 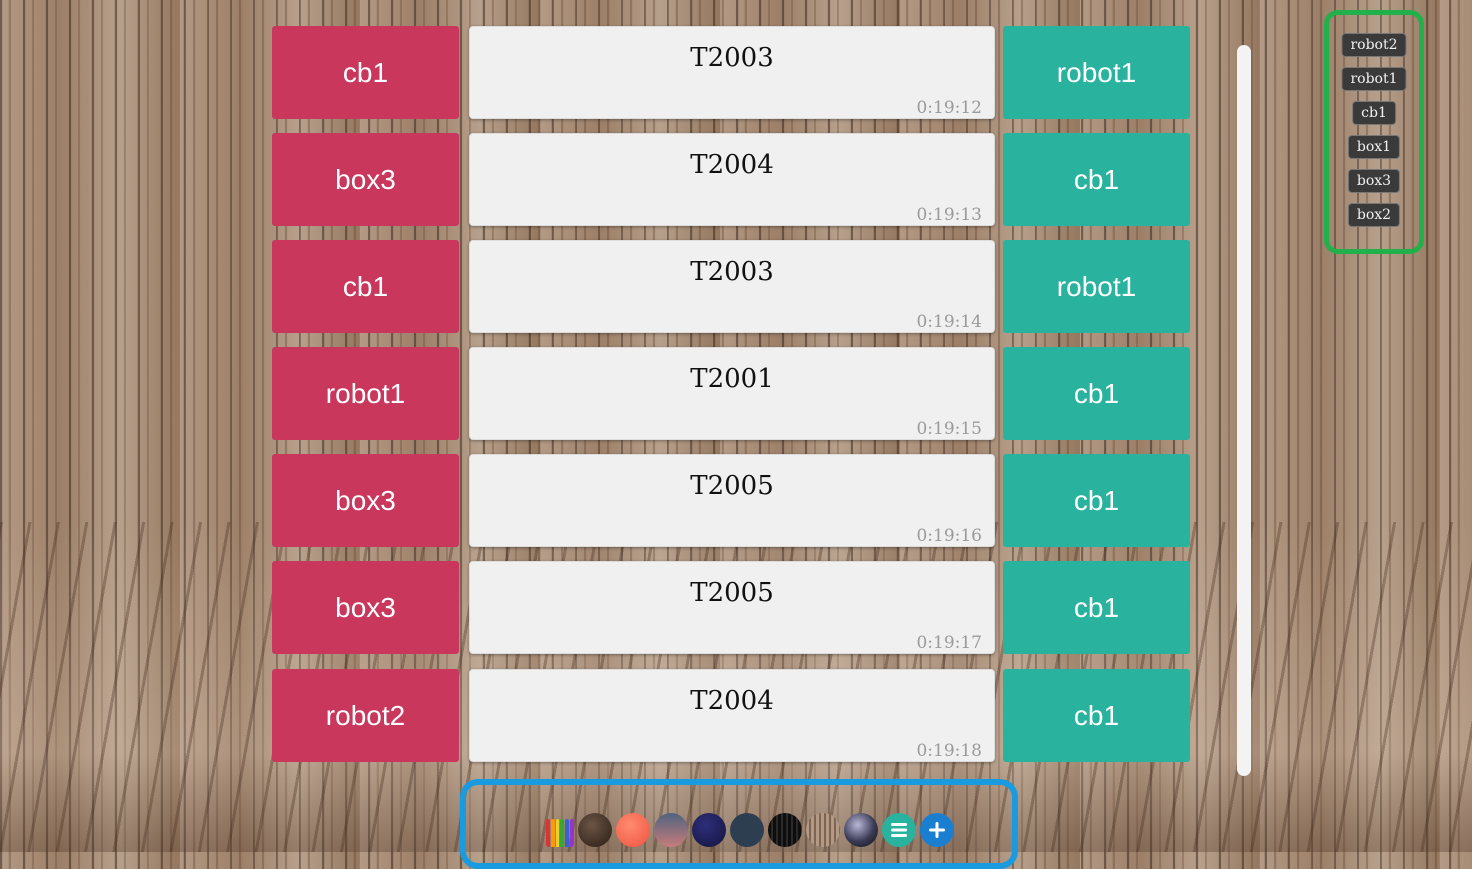 I want to click on message-time: 0:19:16, so click(x=949, y=536).